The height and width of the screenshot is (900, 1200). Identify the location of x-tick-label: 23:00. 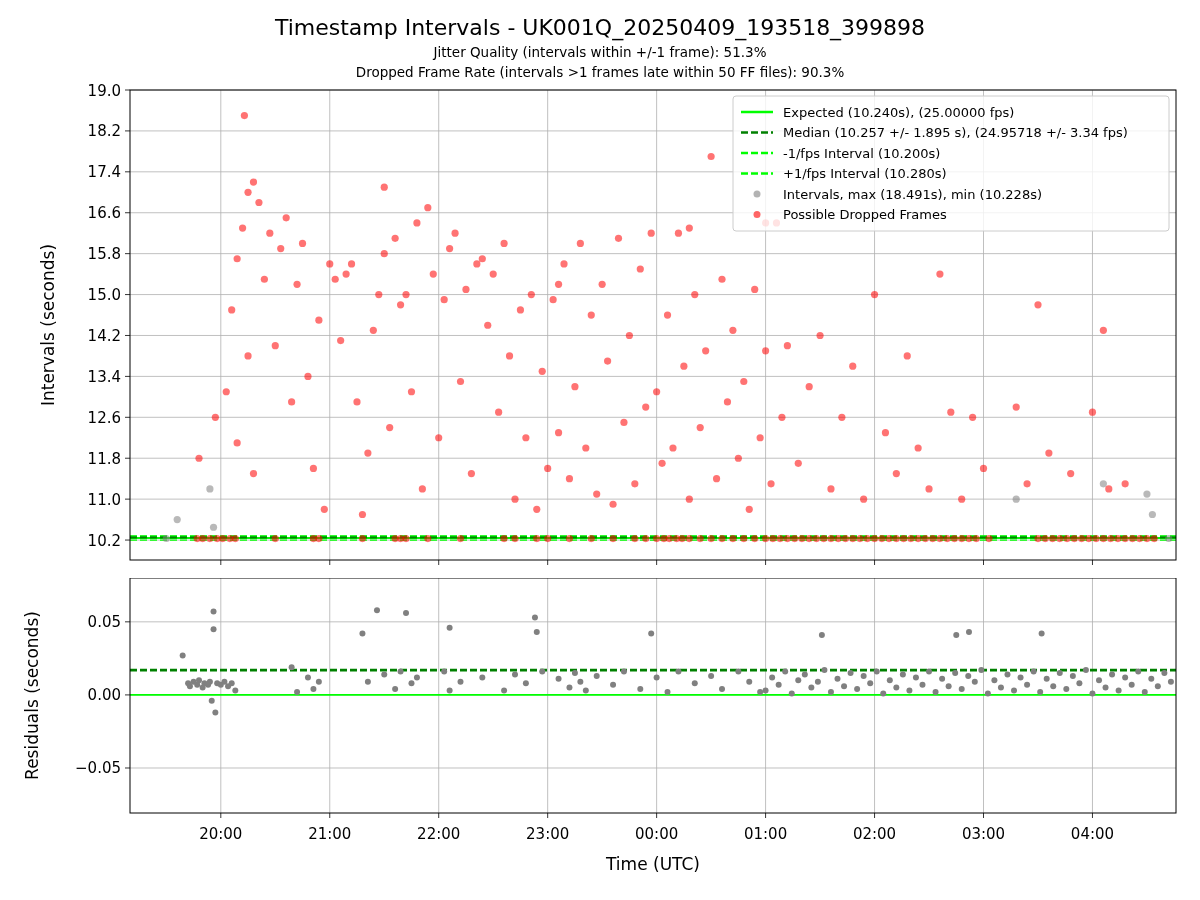
(548, 834).